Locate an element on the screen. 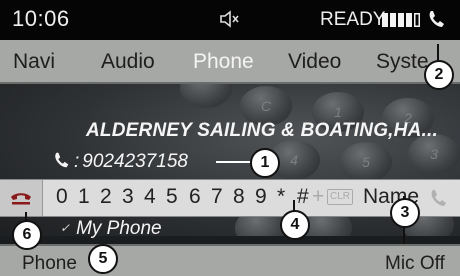 The image size is (460, 276). mic-off-button: Mic Off is located at coordinates (415, 264).